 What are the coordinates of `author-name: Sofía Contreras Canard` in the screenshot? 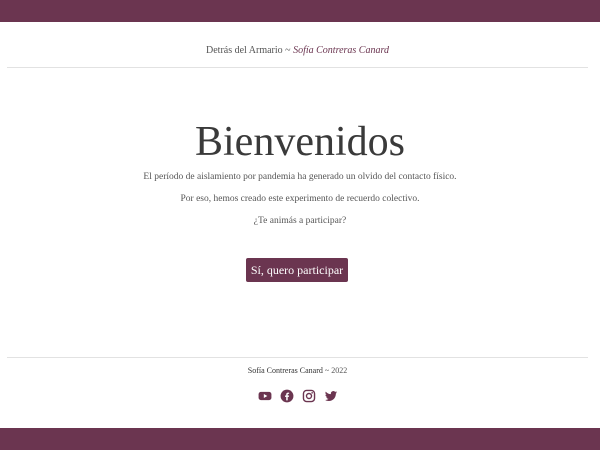 It's located at (341, 50).